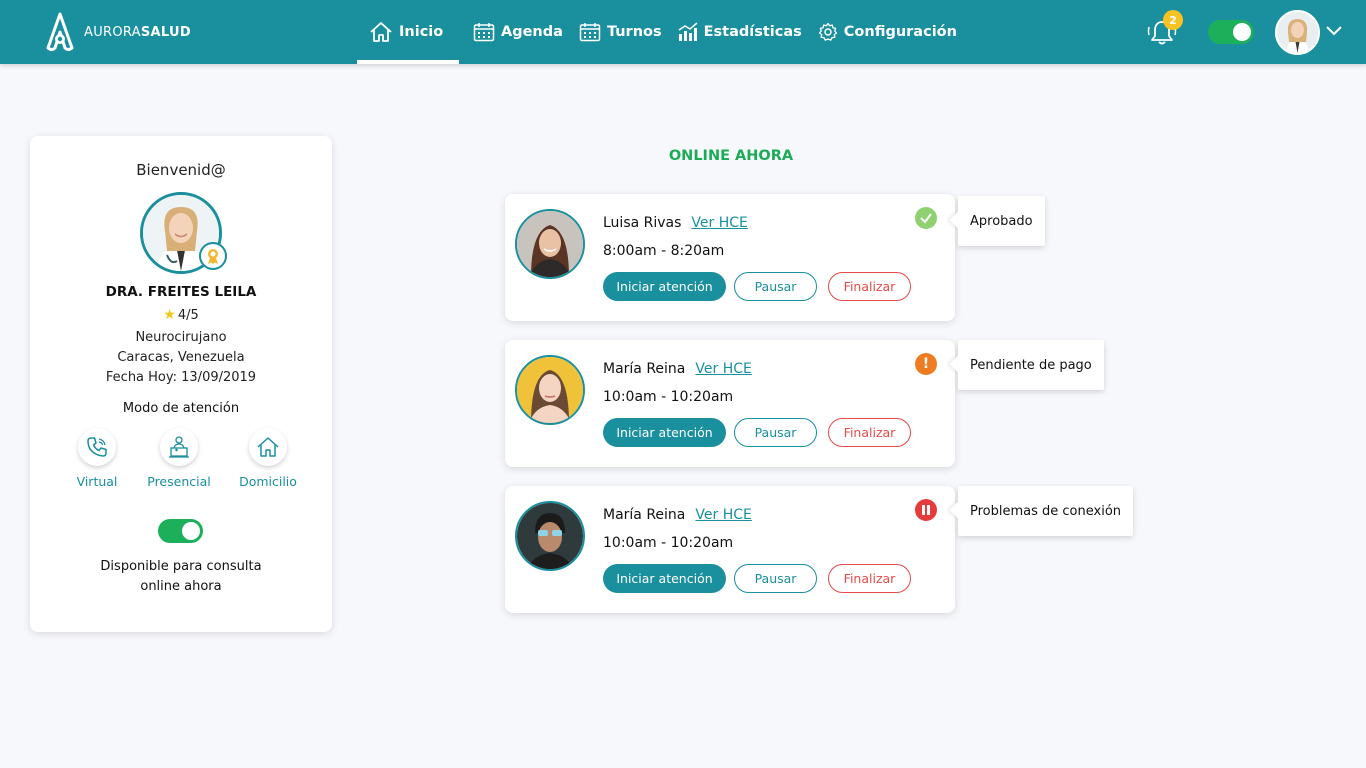 Image resolution: width=1366 pixels, height=768 pixels. Describe the element at coordinates (169, 315) in the screenshot. I see `star-icon: ★` at that location.